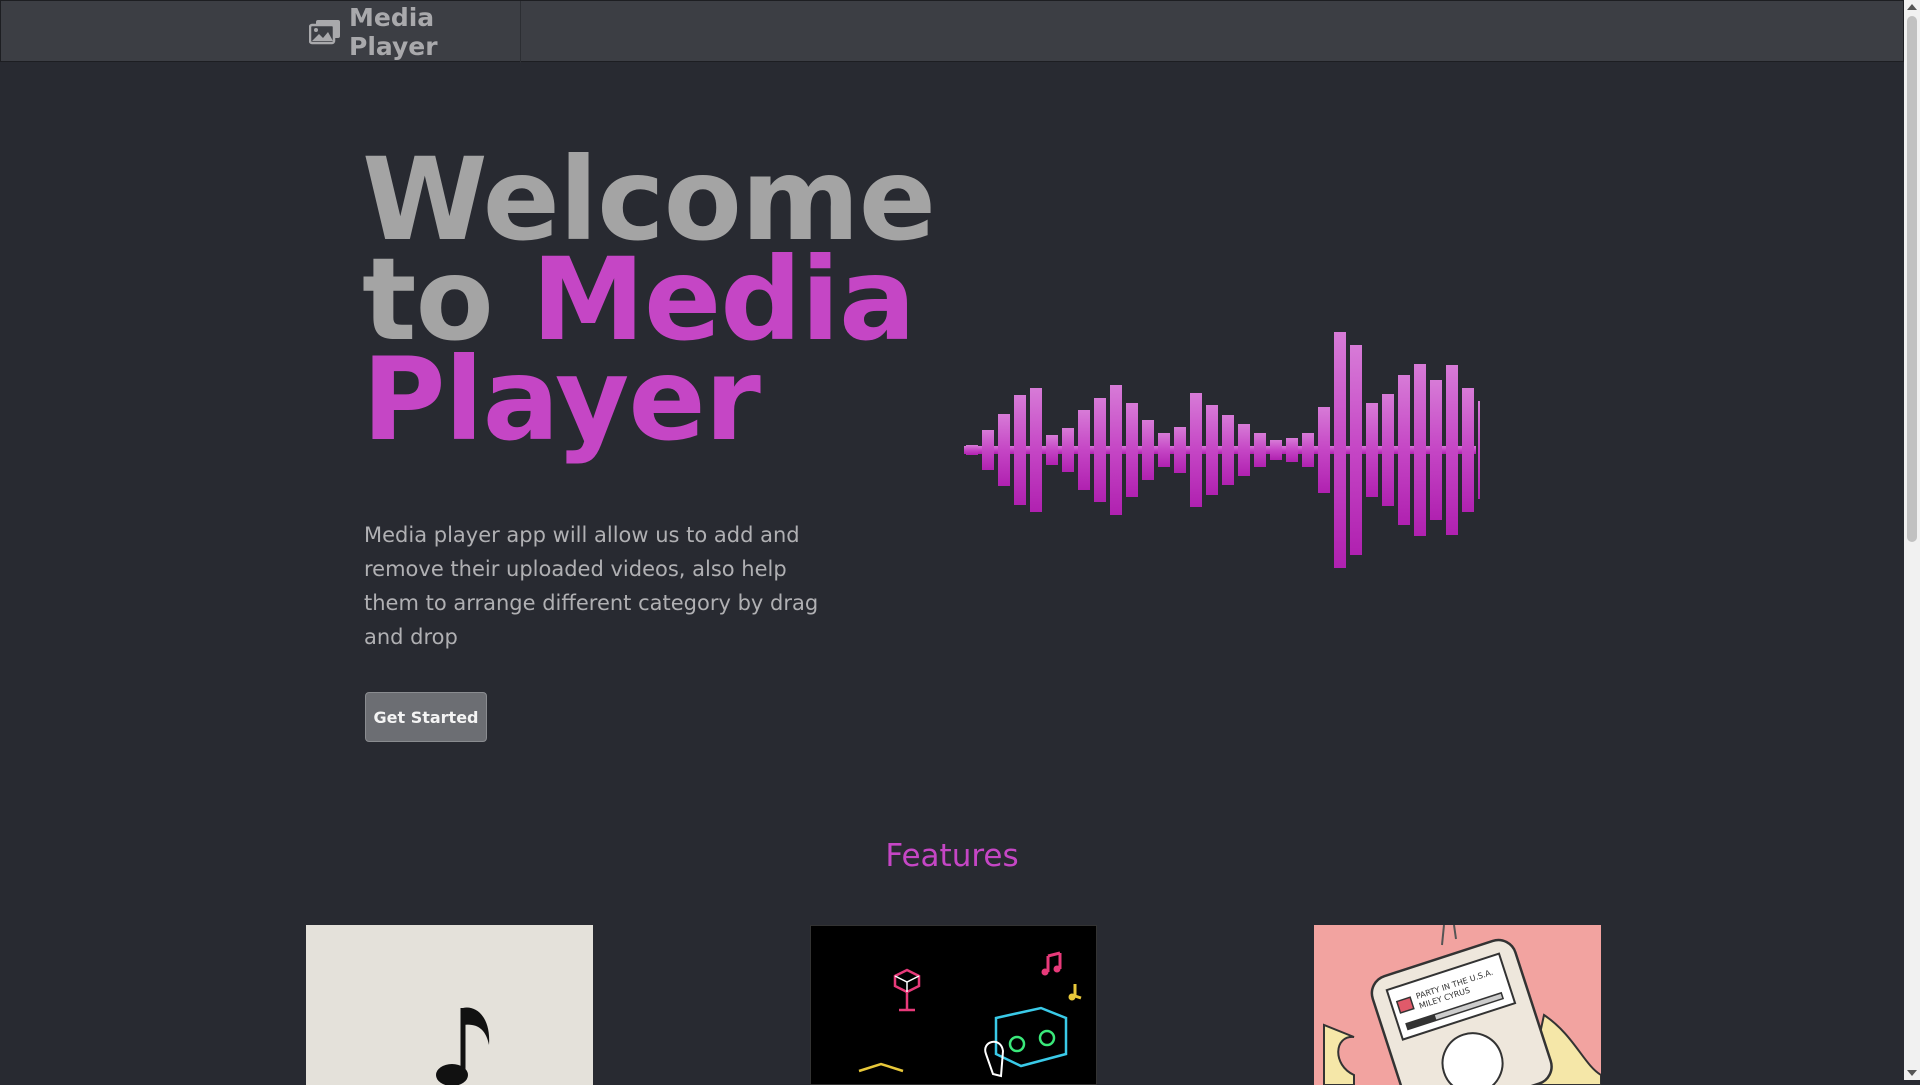 The width and height of the screenshot is (1920, 1085). I want to click on feature-card-neon-party, so click(953, 1005).